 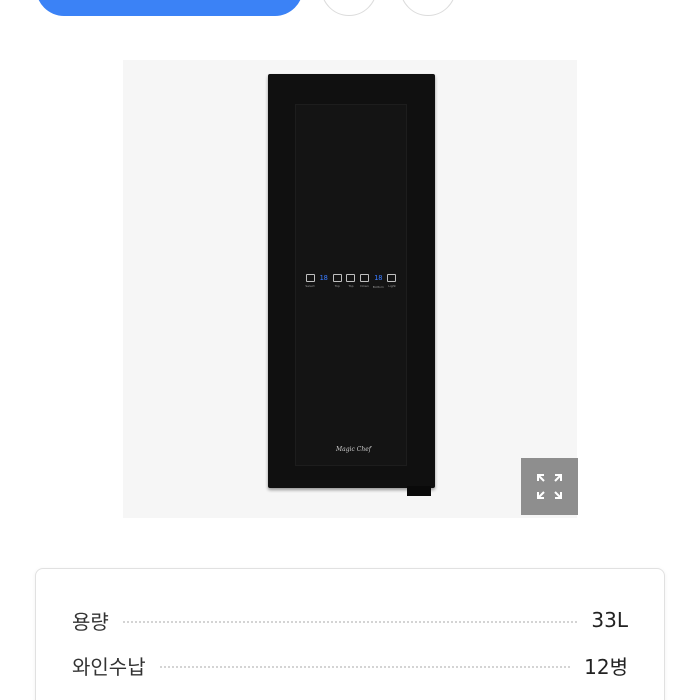 I want to click on share-button, so click(x=349, y=8).